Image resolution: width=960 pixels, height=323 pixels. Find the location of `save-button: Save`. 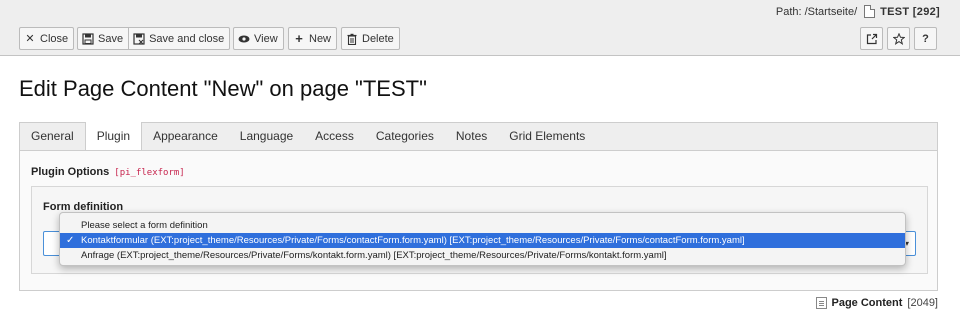

save-button: Save is located at coordinates (103, 38).